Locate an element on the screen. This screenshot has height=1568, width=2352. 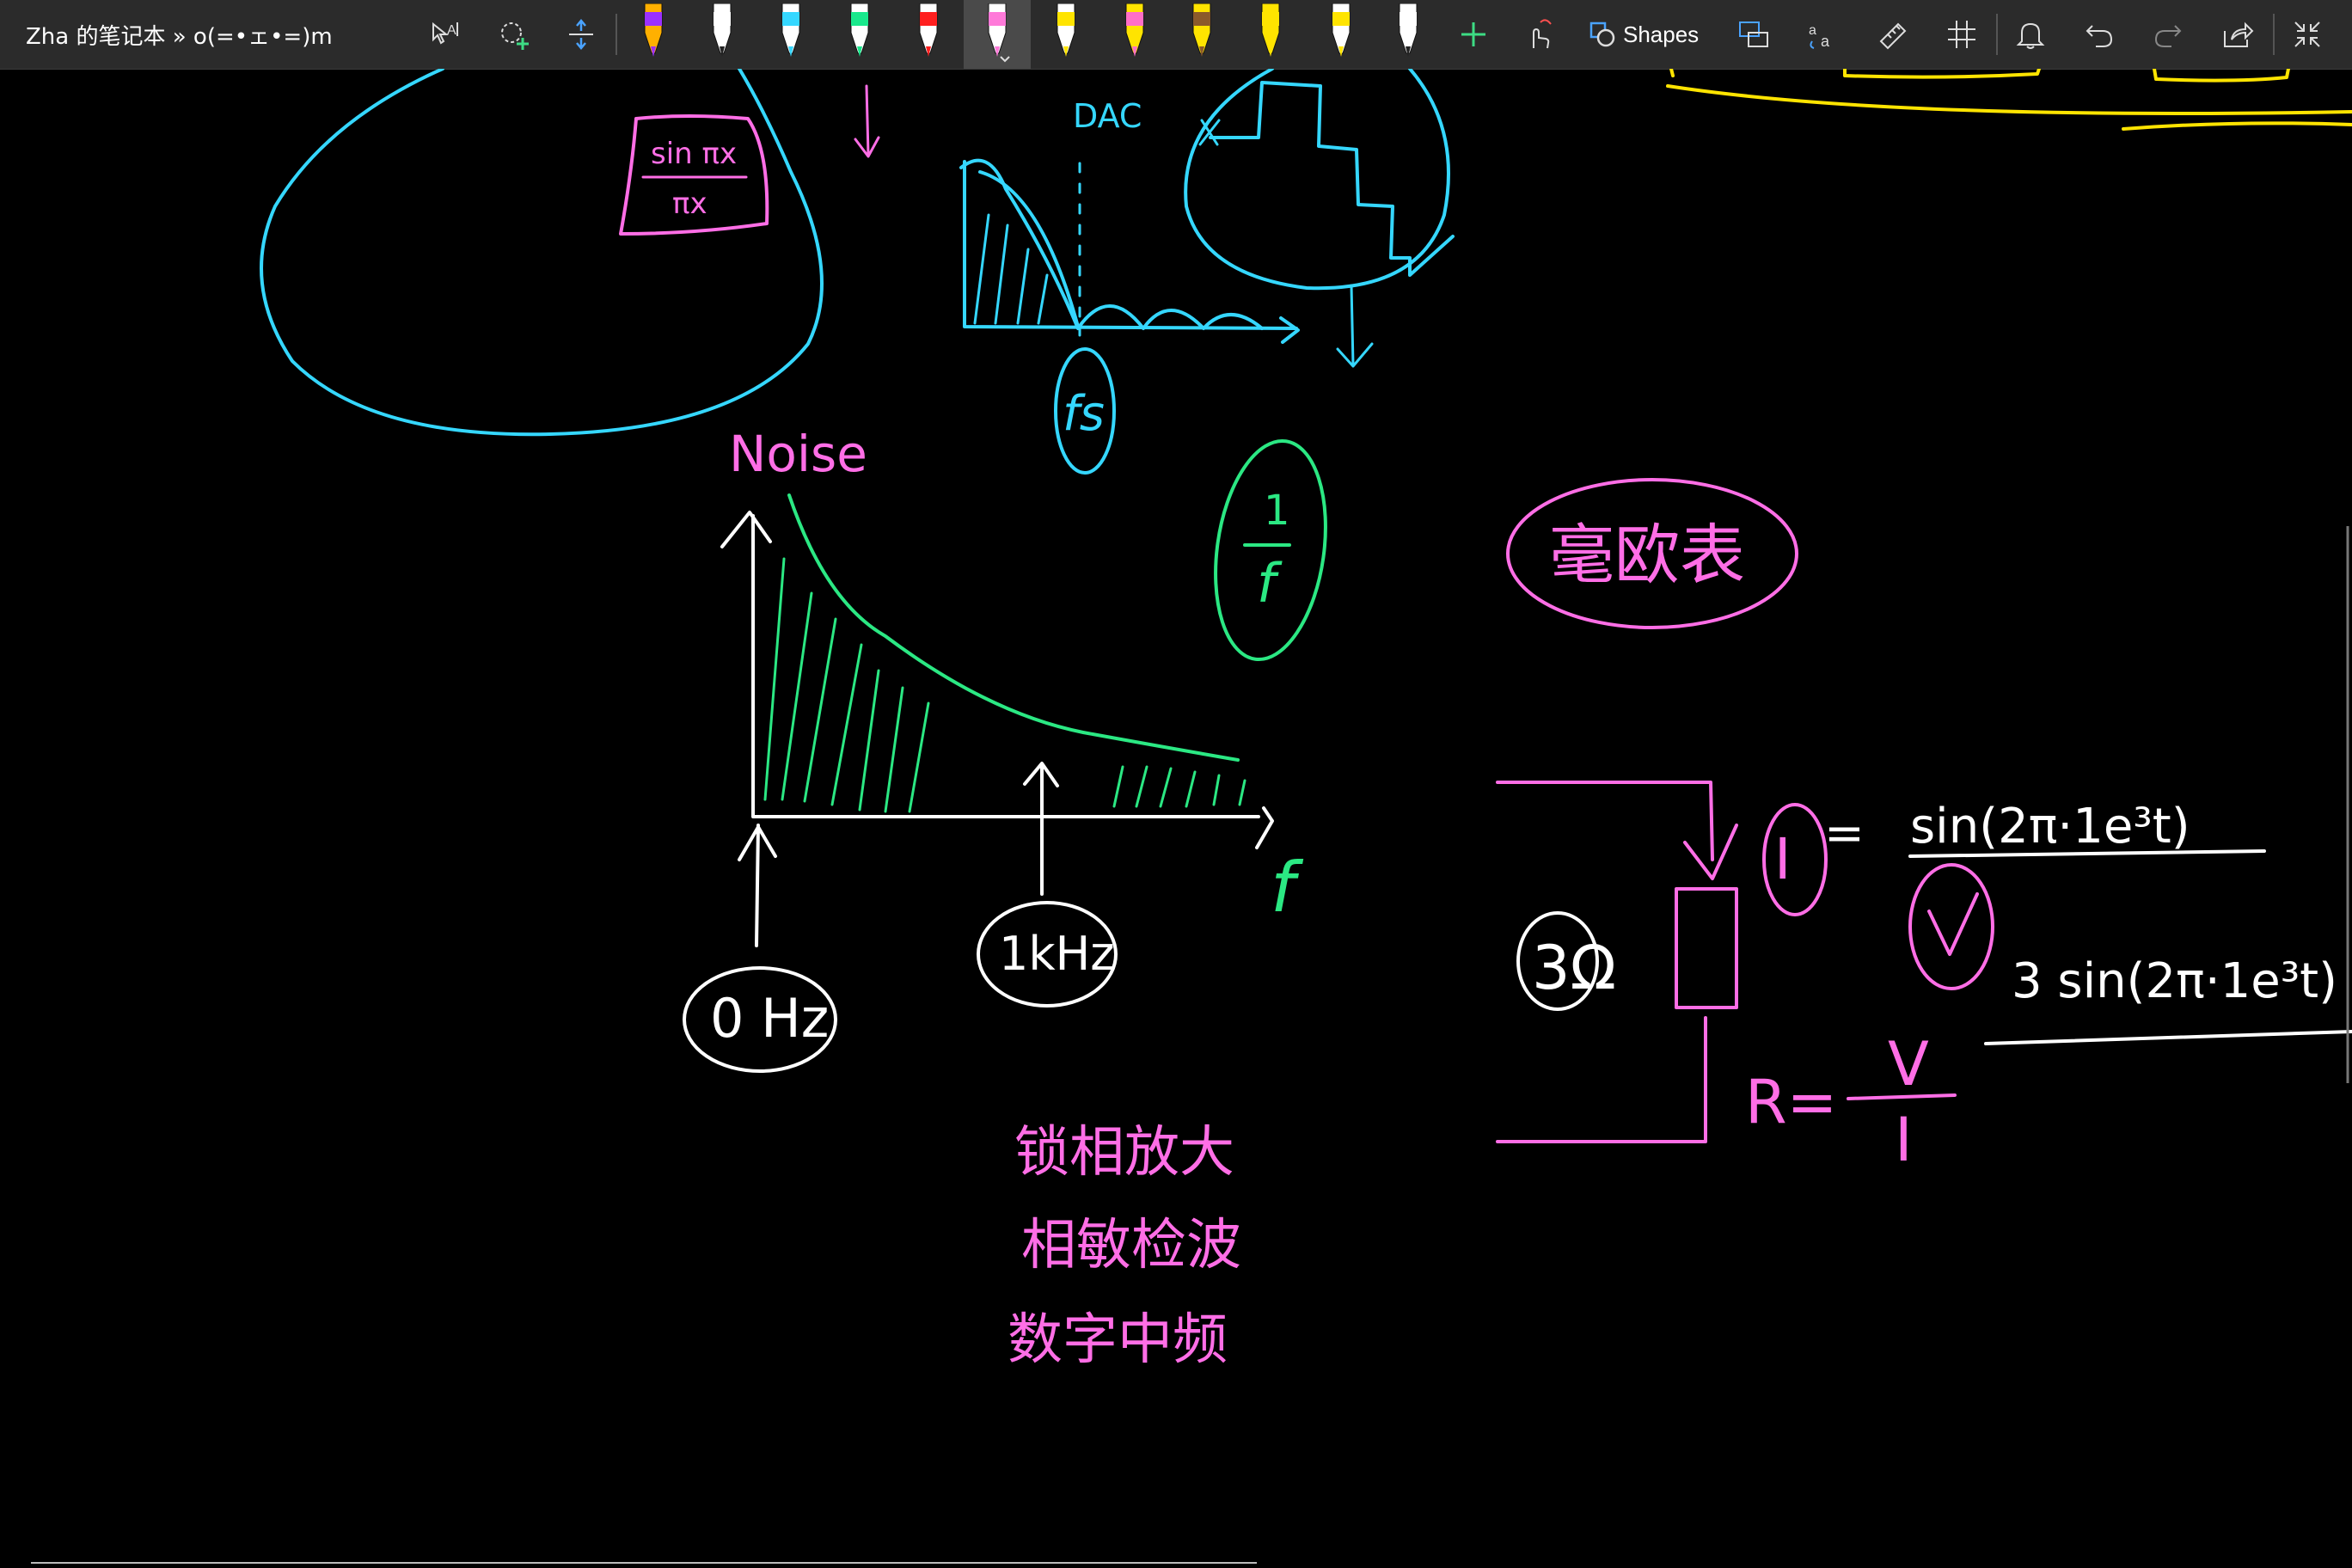
sinc-numerator: sin πx is located at coordinates (694, 154).